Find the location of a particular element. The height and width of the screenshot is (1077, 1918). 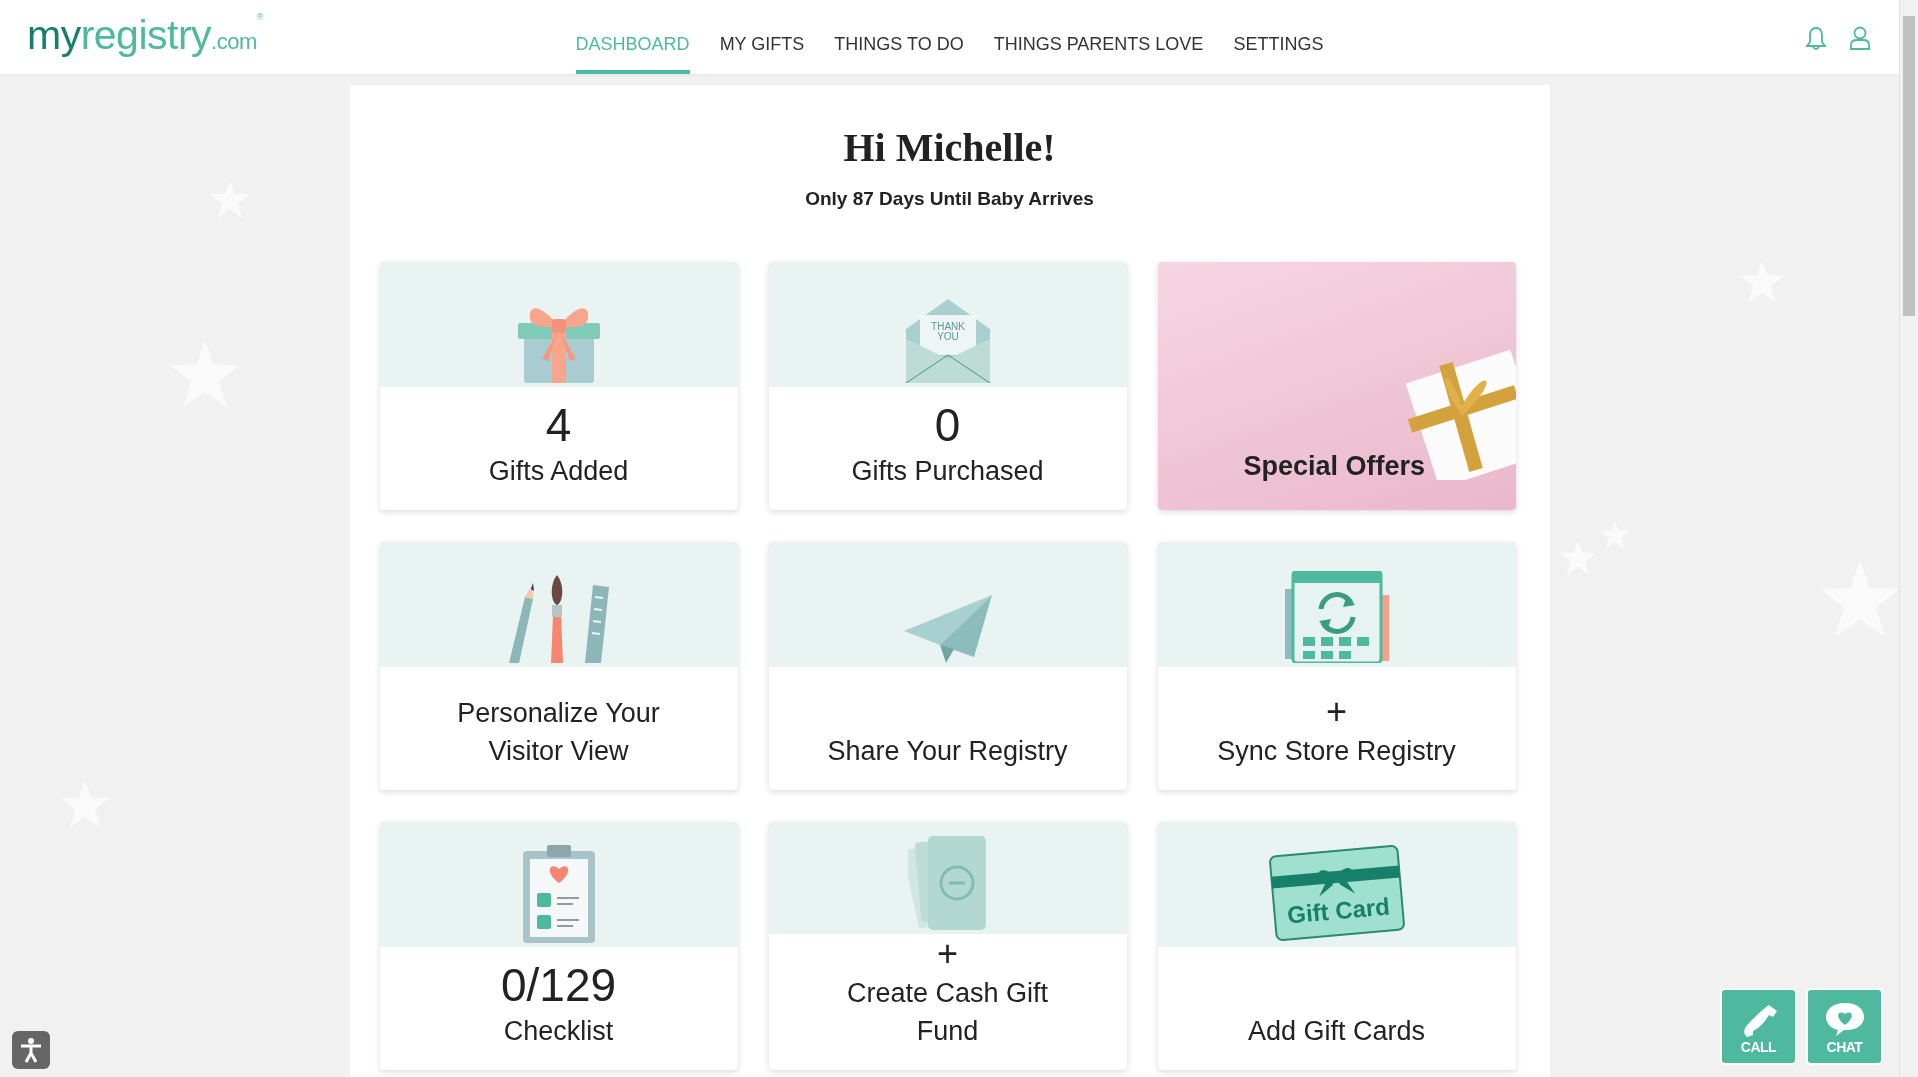

card-title: Checklist is located at coordinates (558, 1031).